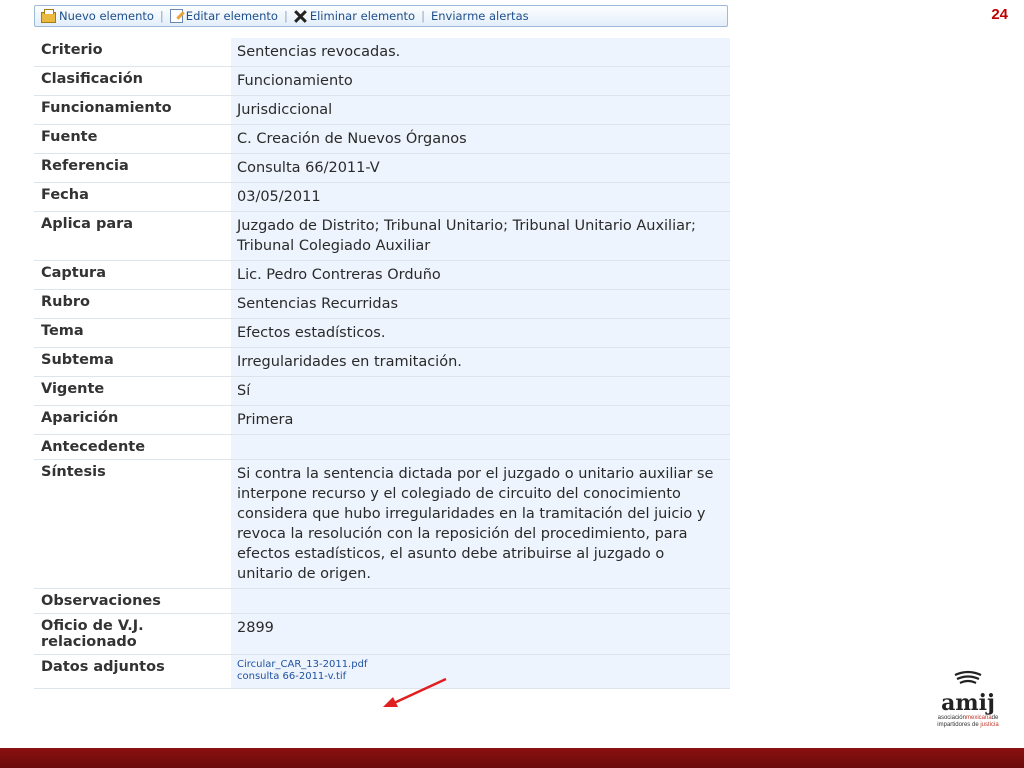 The width and height of the screenshot is (1024, 768). I want to click on logo-tag-accent: mexicana, so click(978, 718).